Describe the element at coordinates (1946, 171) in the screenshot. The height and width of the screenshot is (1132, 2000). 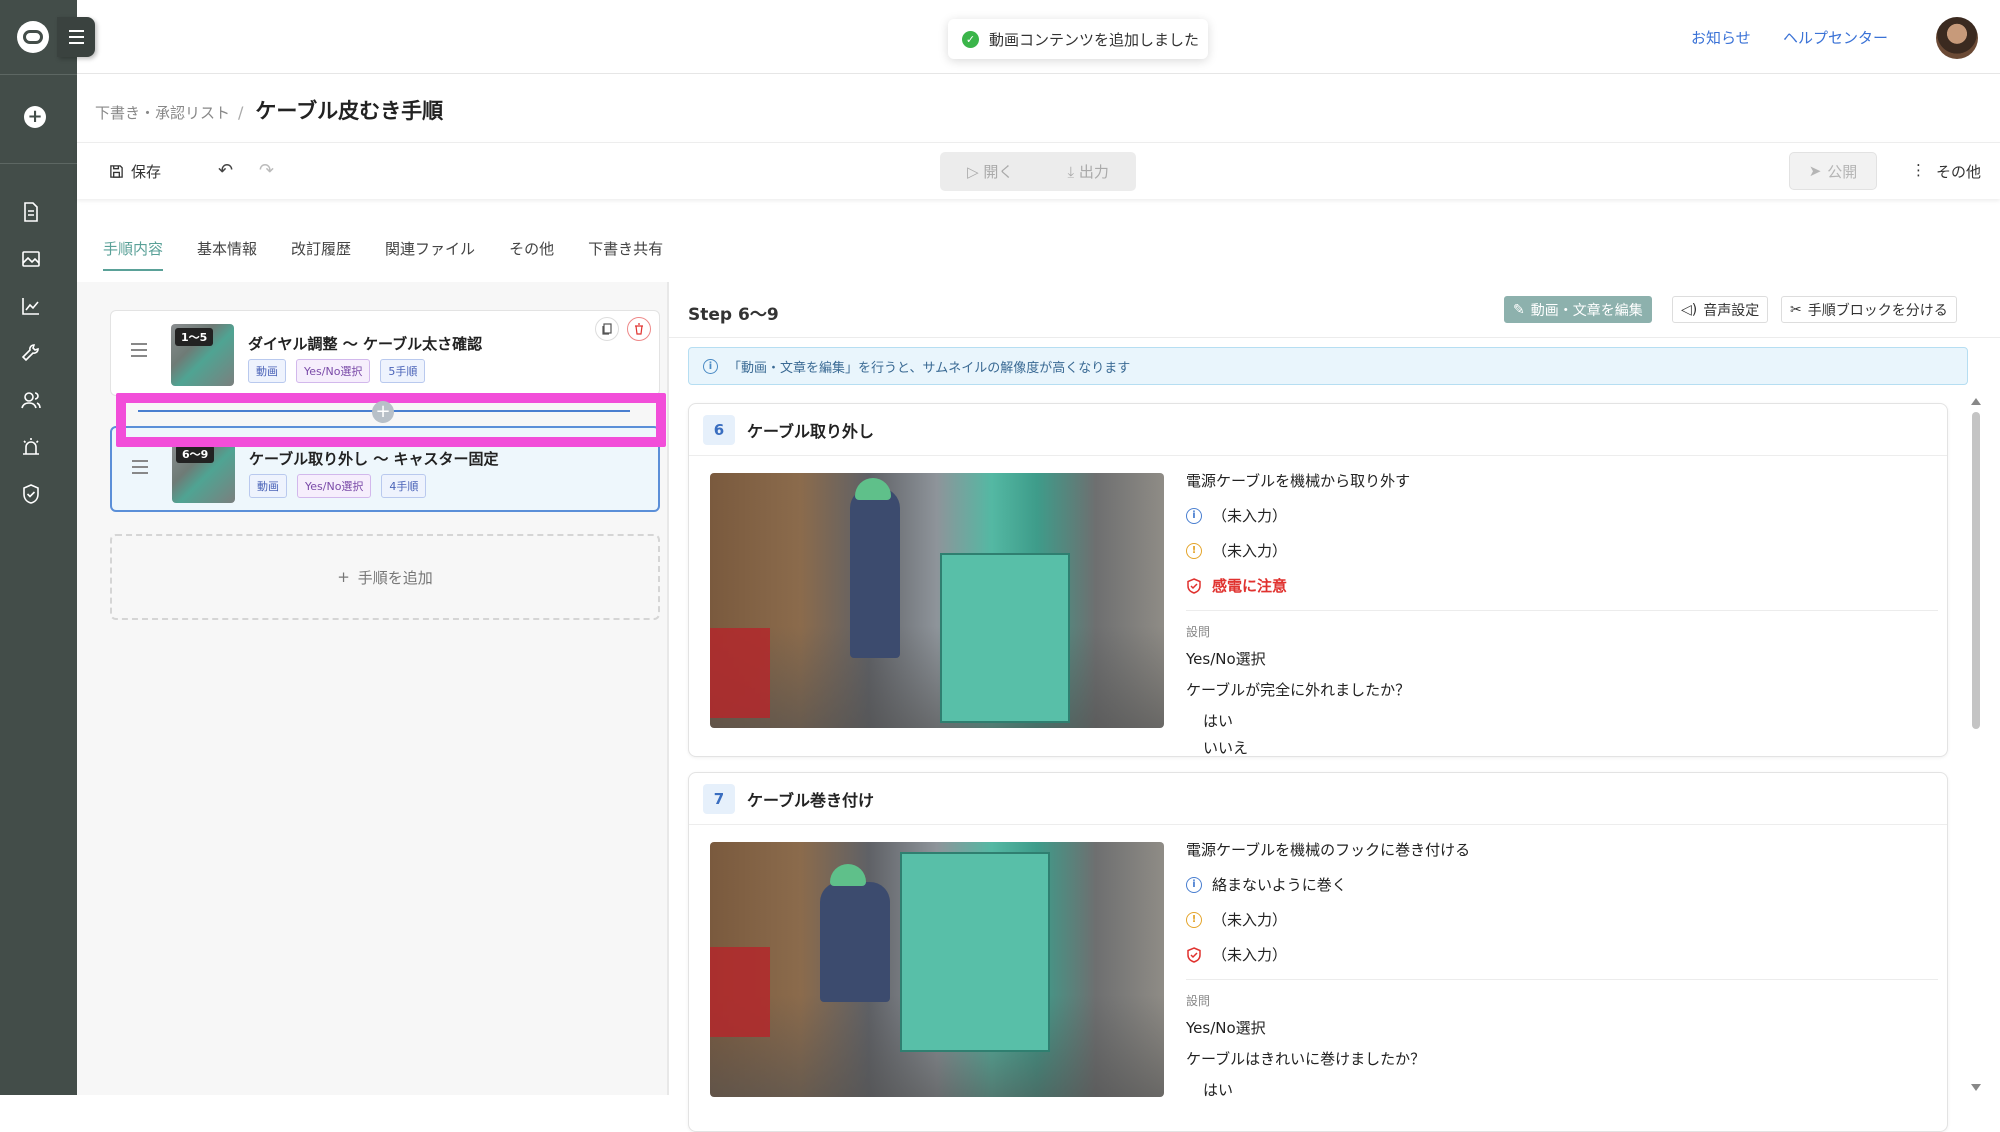
I see `more-menu-button: ⋮ その他` at that location.